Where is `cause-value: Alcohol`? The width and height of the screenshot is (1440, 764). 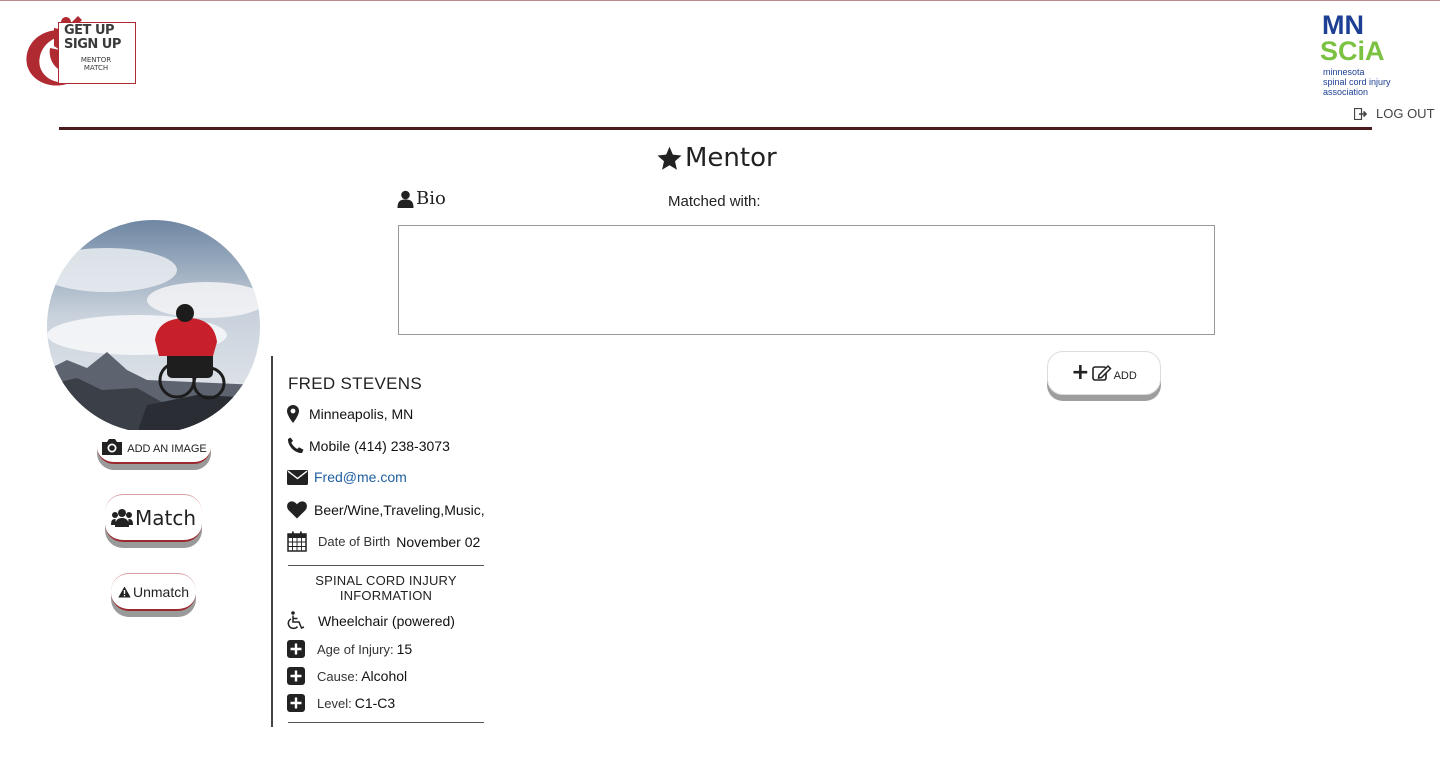 cause-value: Alcohol is located at coordinates (384, 676).